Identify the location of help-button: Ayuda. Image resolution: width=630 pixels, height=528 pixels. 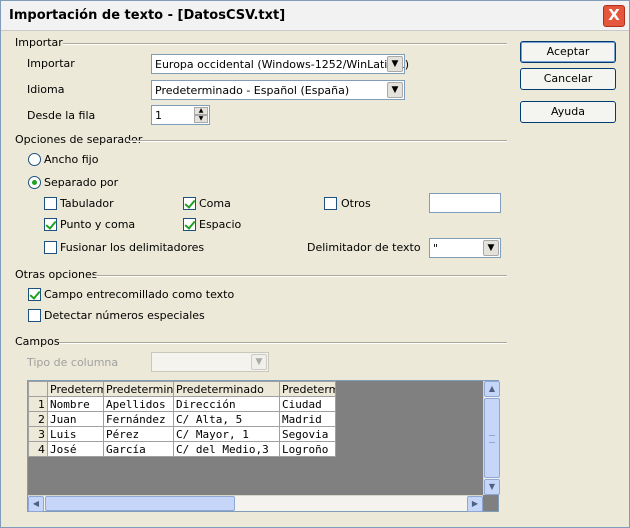
(568, 112).